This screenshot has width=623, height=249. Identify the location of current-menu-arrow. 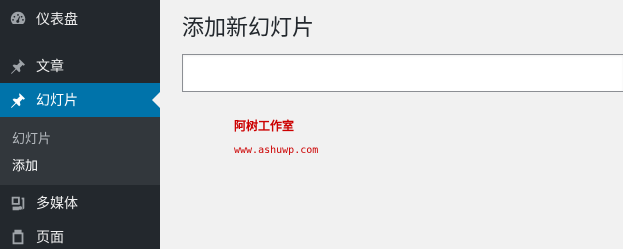
(156, 100).